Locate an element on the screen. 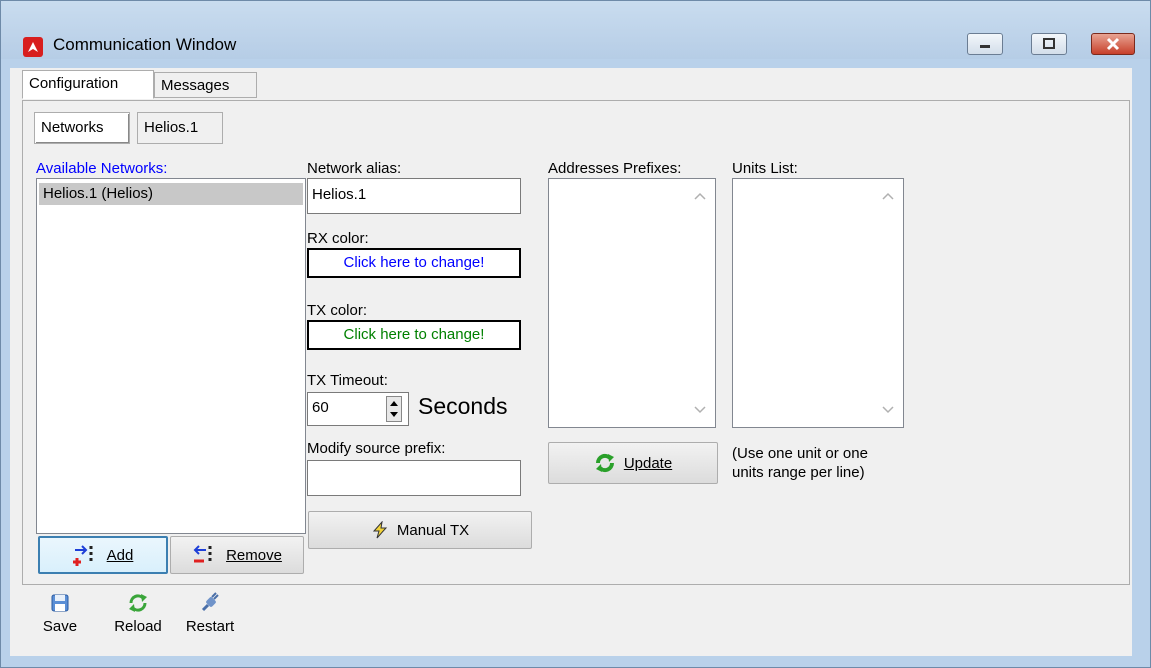  window-title: Communication Window is located at coordinates (145, 44).